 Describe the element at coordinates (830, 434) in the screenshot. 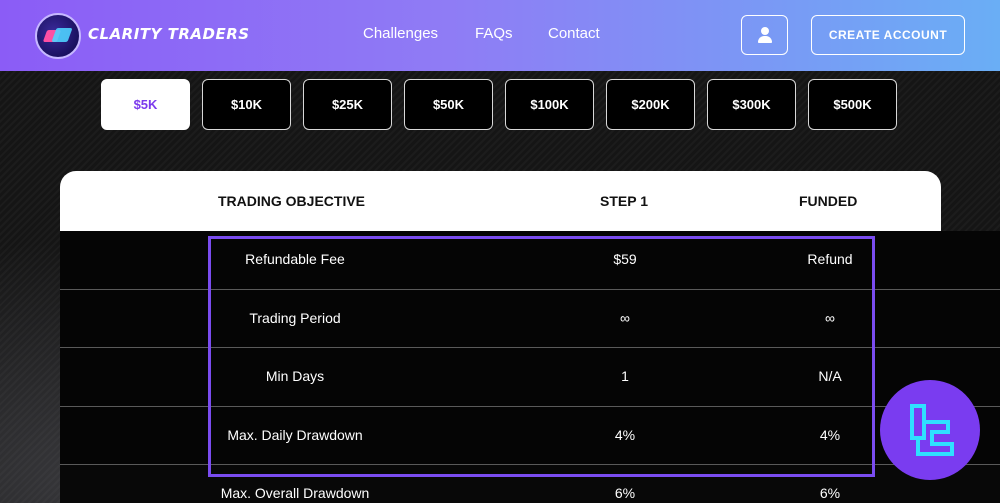

I see `funded-cell: 4%` at that location.